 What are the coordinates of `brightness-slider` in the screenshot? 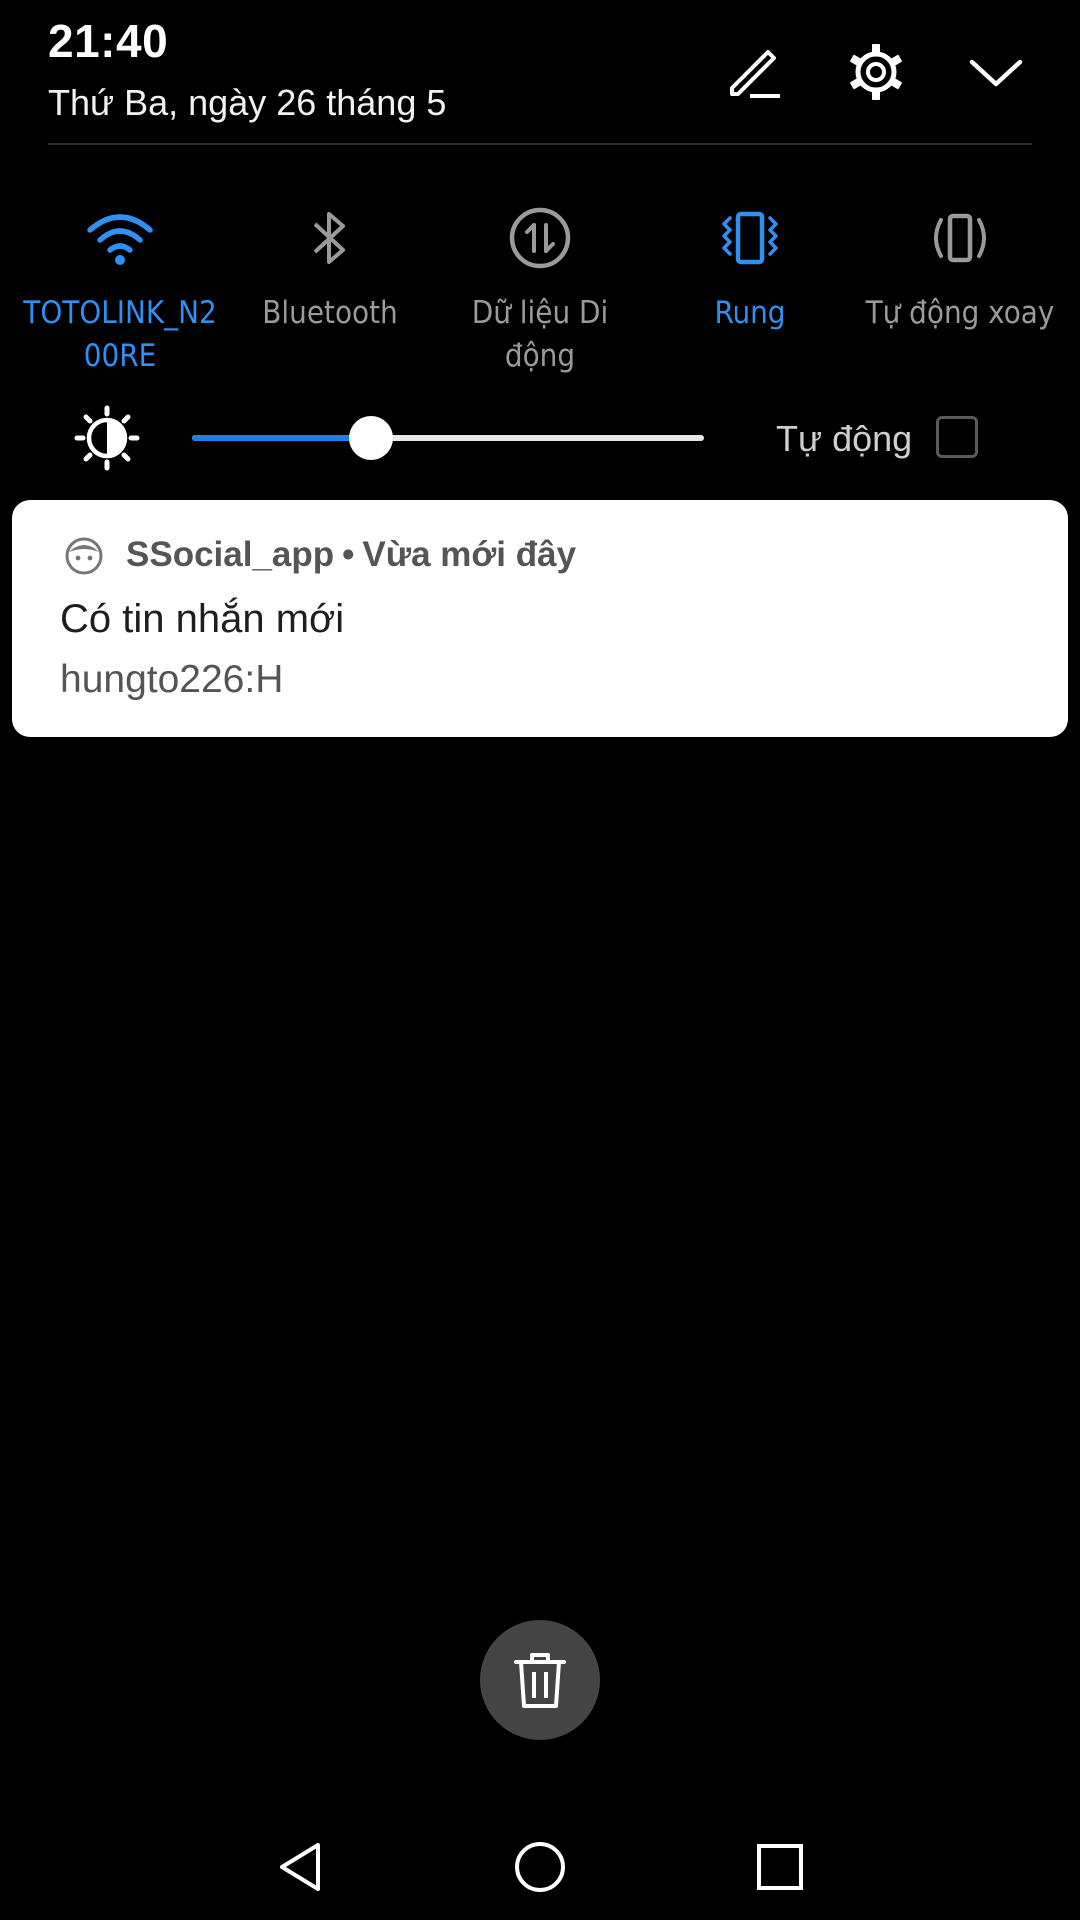 It's located at (448, 438).